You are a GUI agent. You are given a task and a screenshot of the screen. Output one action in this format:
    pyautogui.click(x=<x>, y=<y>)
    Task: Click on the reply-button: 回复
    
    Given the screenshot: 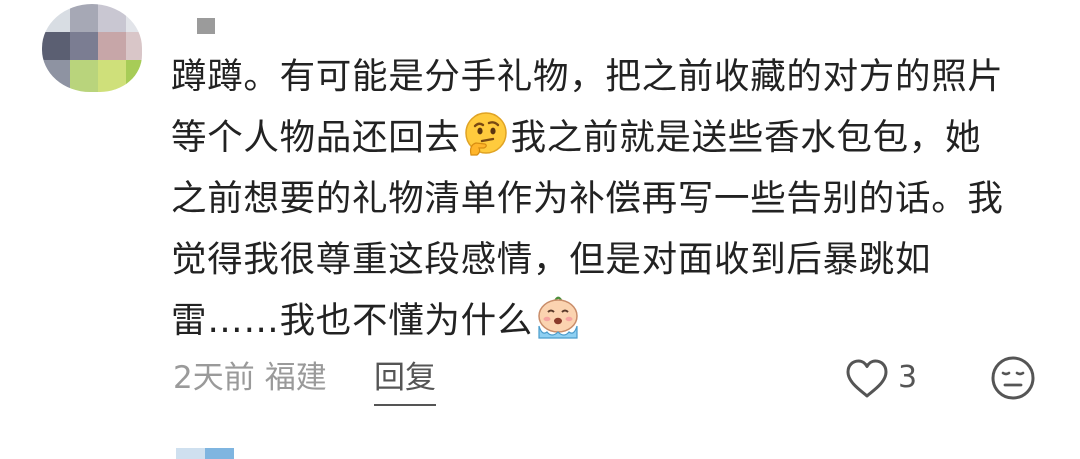 What is the action you would take?
    pyautogui.click(x=405, y=381)
    